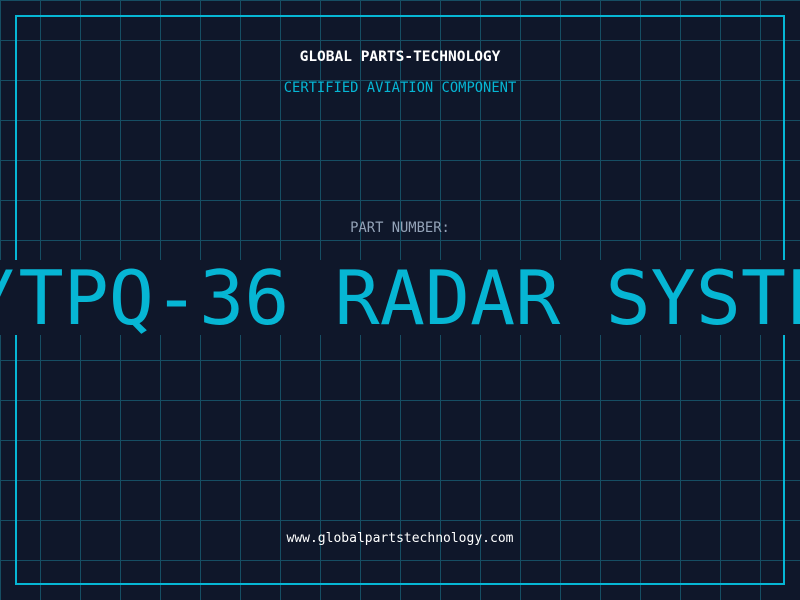 This screenshot has height=600, width=800. Describe the element at coordinates (400, 57) in the screenshot. I see `company-name: GLOBAL PARTS-TECHNOLOGY` at that location.